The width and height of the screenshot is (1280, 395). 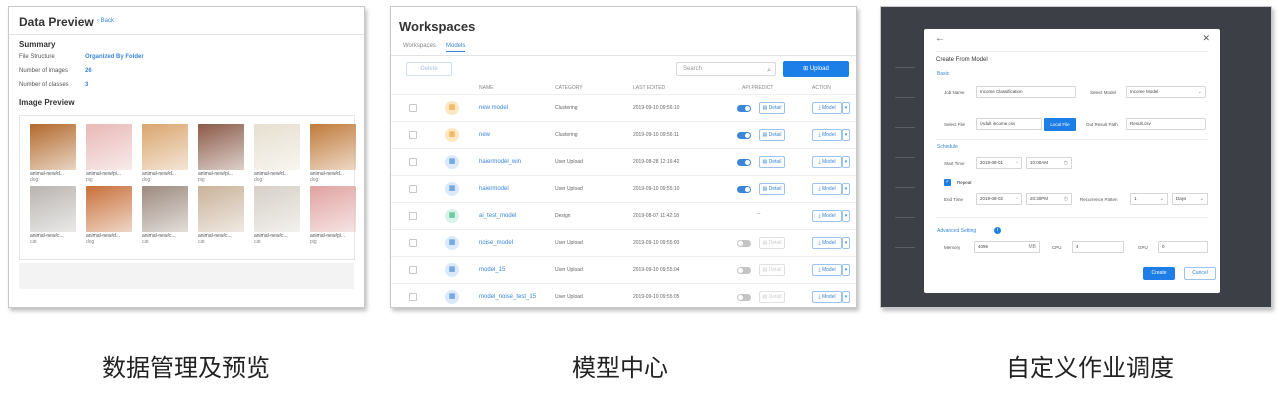 What do you see at coordinates (1098, 247) in the screenshot?
I see `cpu-input: 4` at bounding box center [1098, 247].